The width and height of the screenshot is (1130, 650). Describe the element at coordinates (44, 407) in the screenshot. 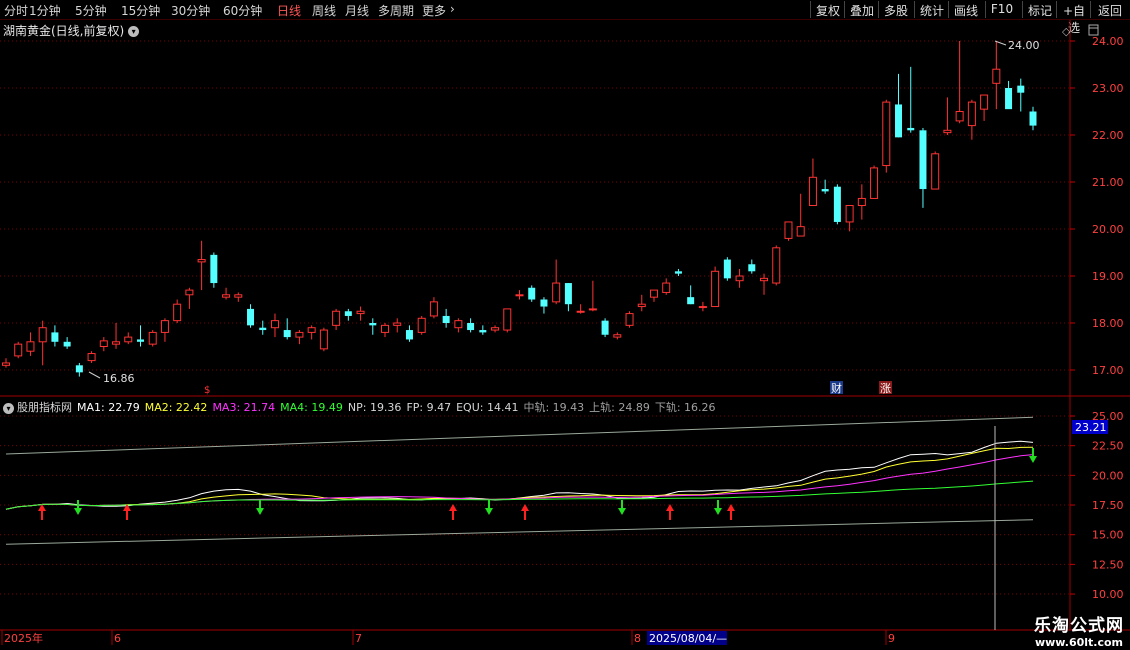

I see `indicator-name: 股朋指标网` at that location.